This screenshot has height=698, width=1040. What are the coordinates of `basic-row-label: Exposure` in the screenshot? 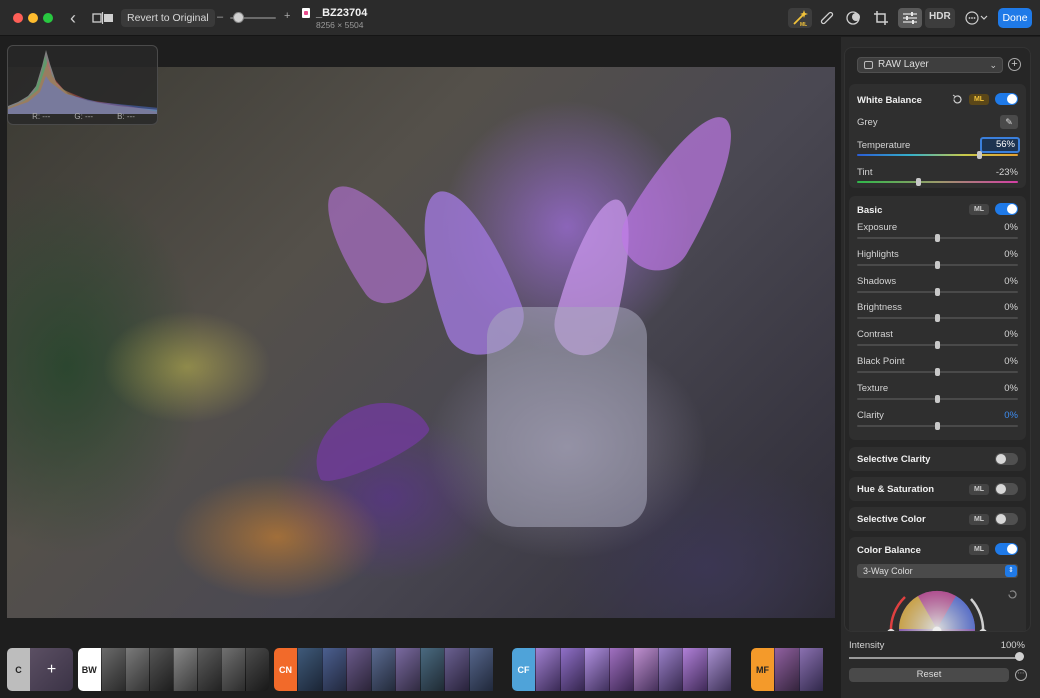 It's located at (877, 227).